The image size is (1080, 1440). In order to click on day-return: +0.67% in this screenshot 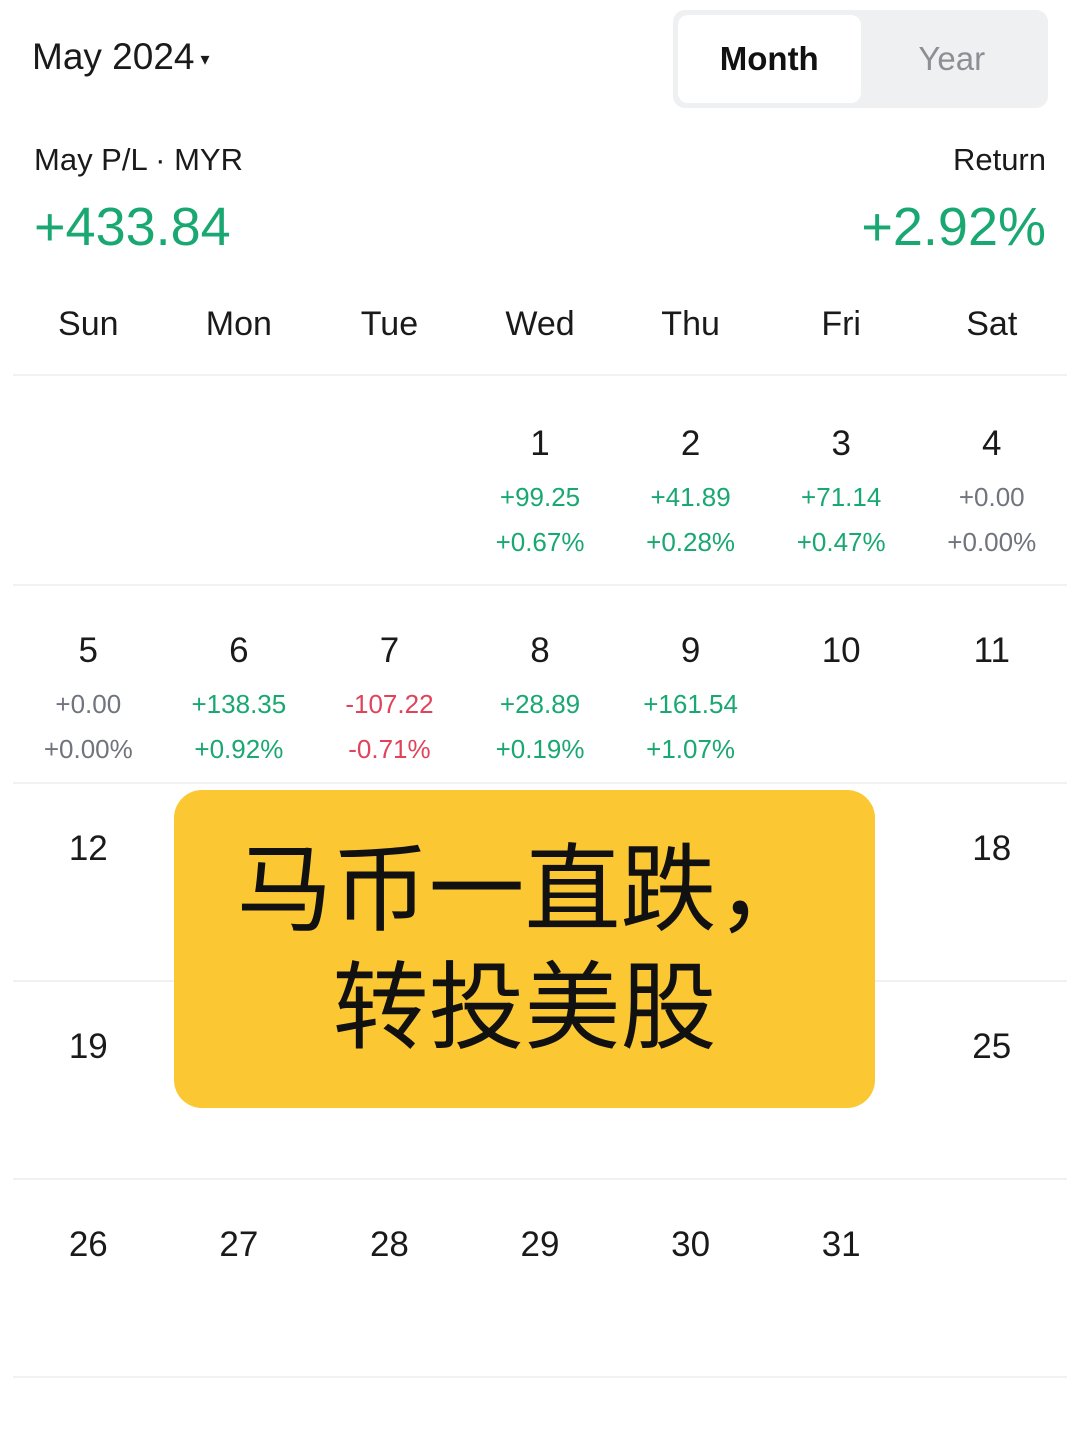, I will do `click(540, 542)`.